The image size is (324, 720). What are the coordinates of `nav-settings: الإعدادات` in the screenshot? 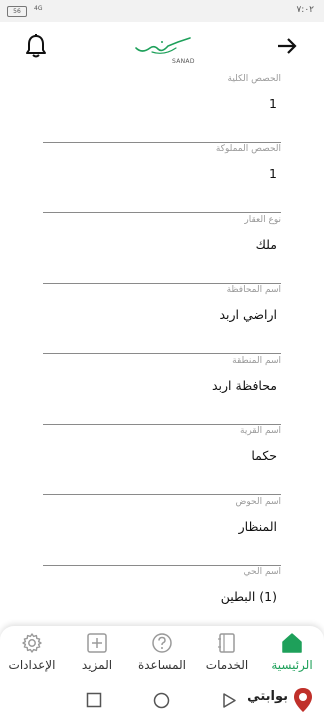 It's located at (32, 655).